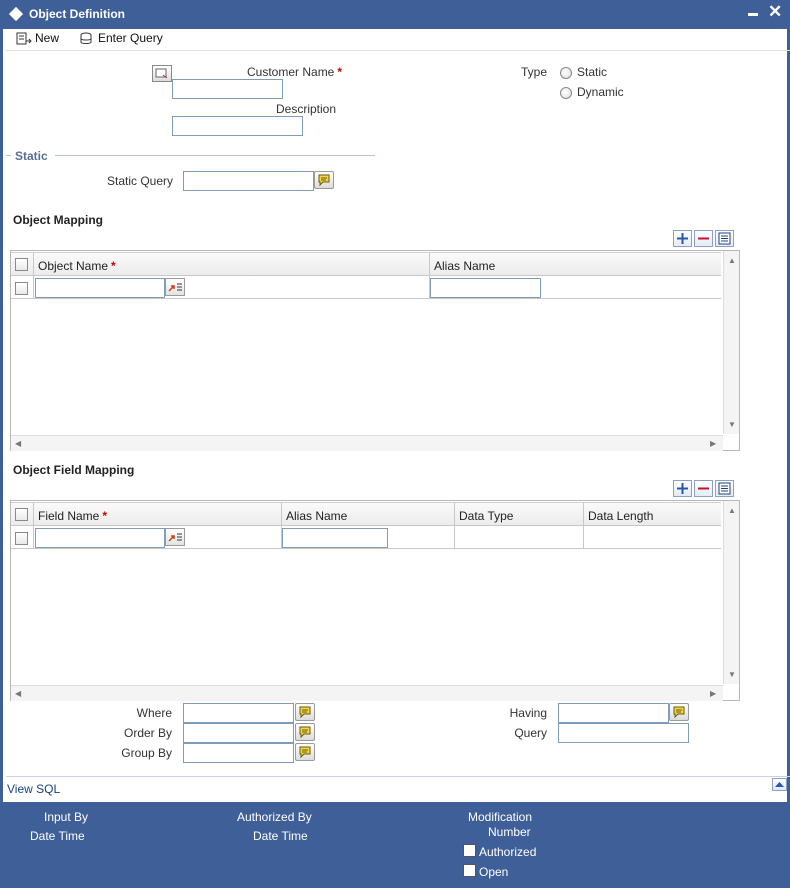 This screenshot has height=888, width=790. Describe the element at coordinates (130, 38) in the screenshot. I see `enter-query-label: Enter Query` at that location.